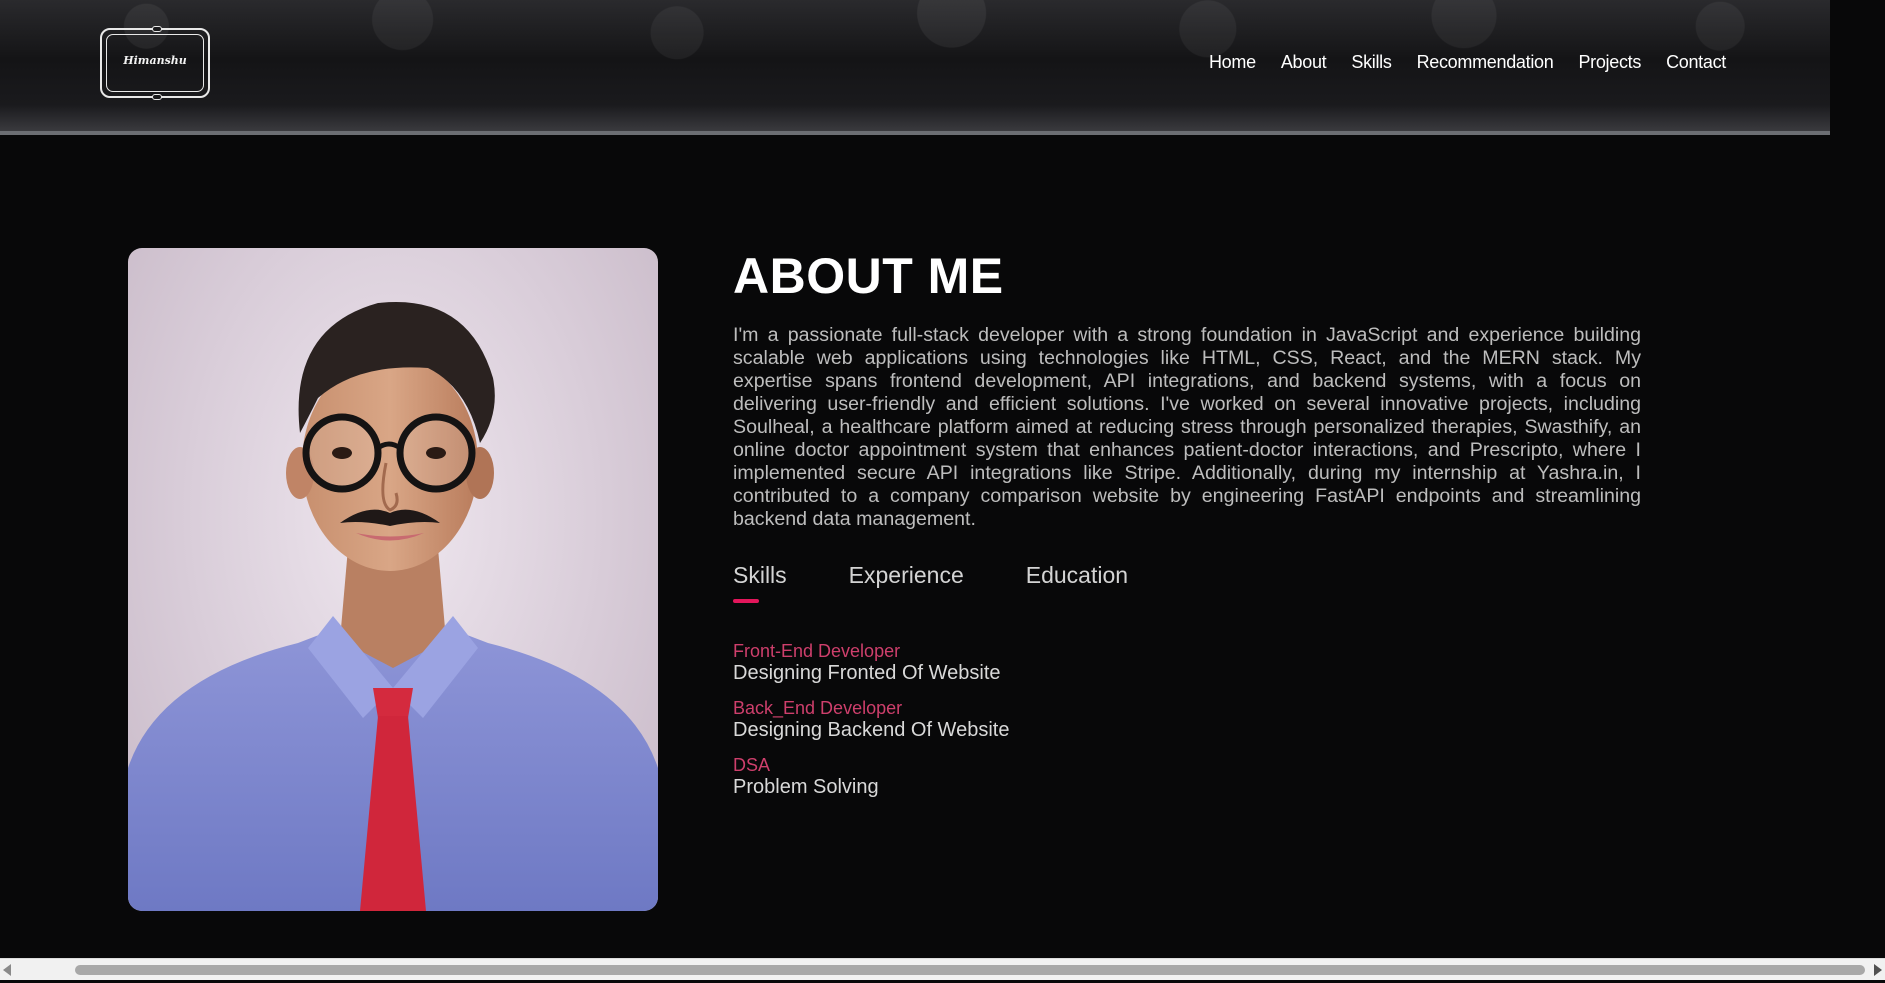 Image resolution: width=1885 pixels, height=983 pixels. Describe the element at coordinates (867, 673) in the screenshot. I see `skill-description: Designing Fronted Of Website` at that location.